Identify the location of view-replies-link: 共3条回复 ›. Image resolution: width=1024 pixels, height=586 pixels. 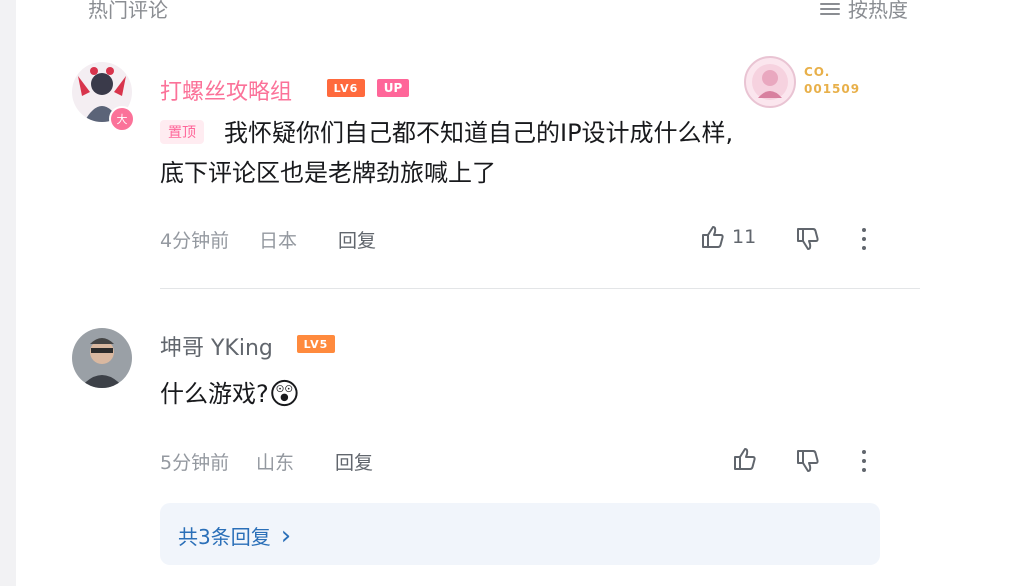
(234, 535).